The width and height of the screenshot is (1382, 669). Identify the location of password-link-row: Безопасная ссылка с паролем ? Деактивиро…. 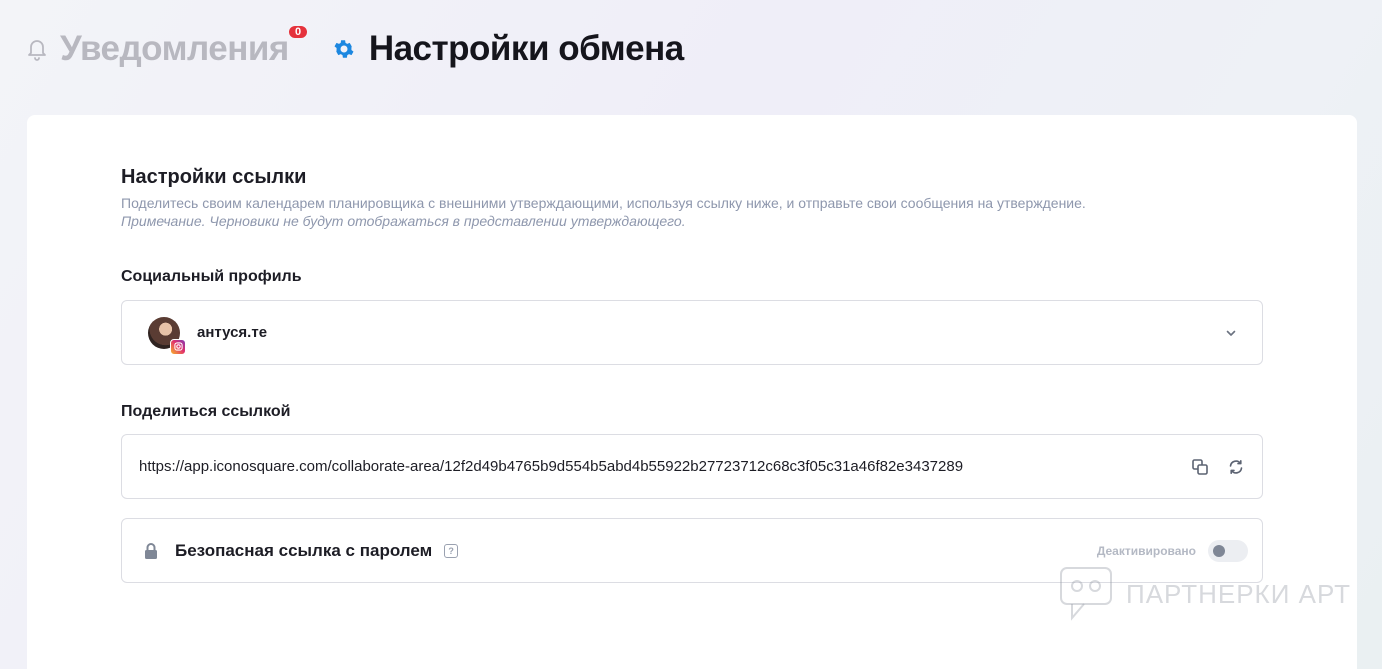
(692, 550).